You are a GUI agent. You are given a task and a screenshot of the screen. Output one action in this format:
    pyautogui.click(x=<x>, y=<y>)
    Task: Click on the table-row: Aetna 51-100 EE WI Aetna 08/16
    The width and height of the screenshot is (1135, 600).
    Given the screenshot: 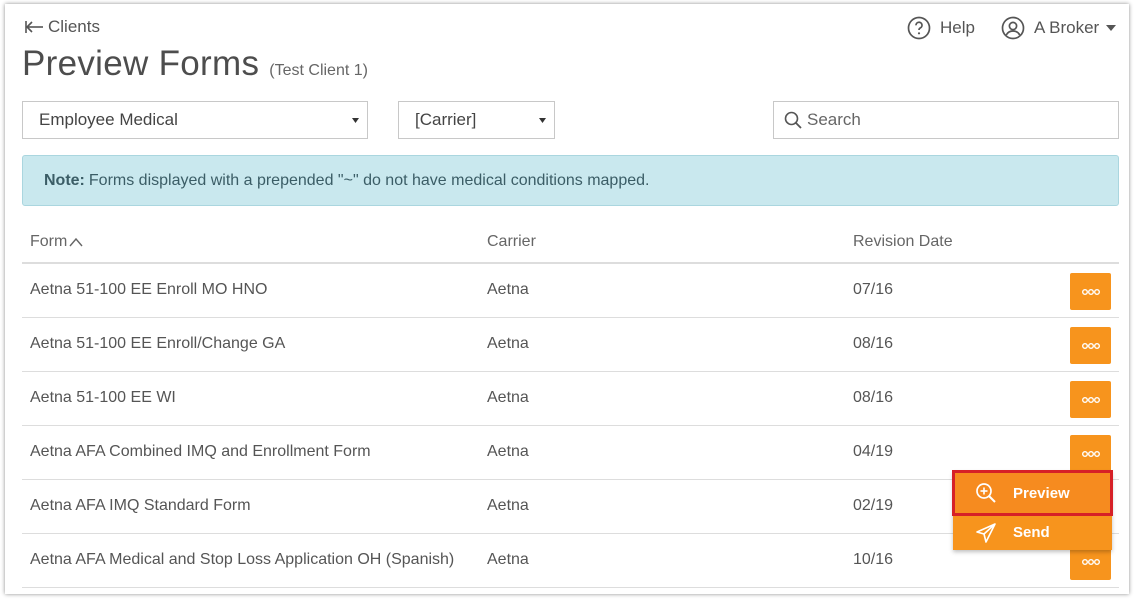 What is the action you would take?
    pyautogui.click(x=570, y=399)
    